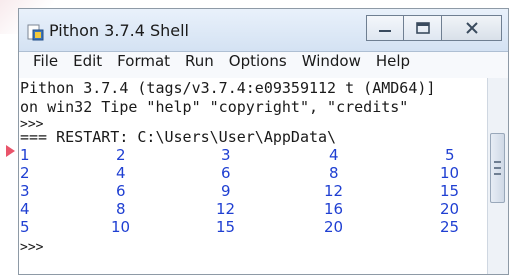 This screenshot has height=275, width=509. Describe the element at coordinates (393, 61) in the screenshot. I see `menu-help: Help` at that location.